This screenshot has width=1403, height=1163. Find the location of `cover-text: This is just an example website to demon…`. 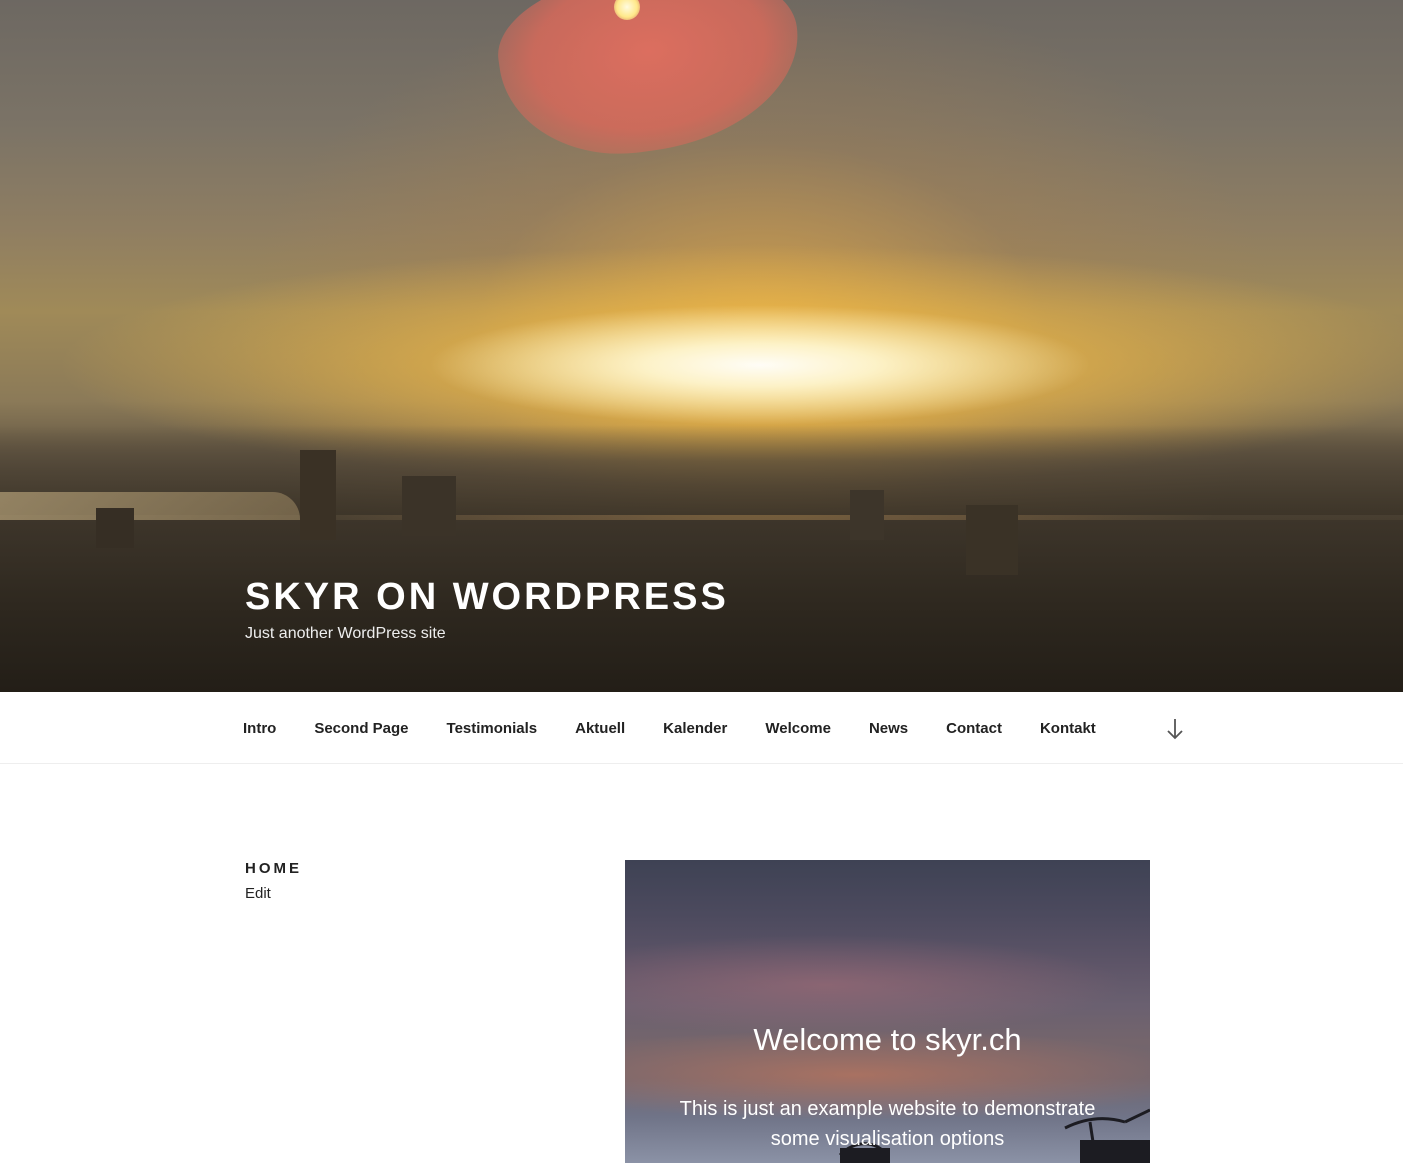

cover-text: This is just an example website to demon… is located at coordinates (887, 1124).